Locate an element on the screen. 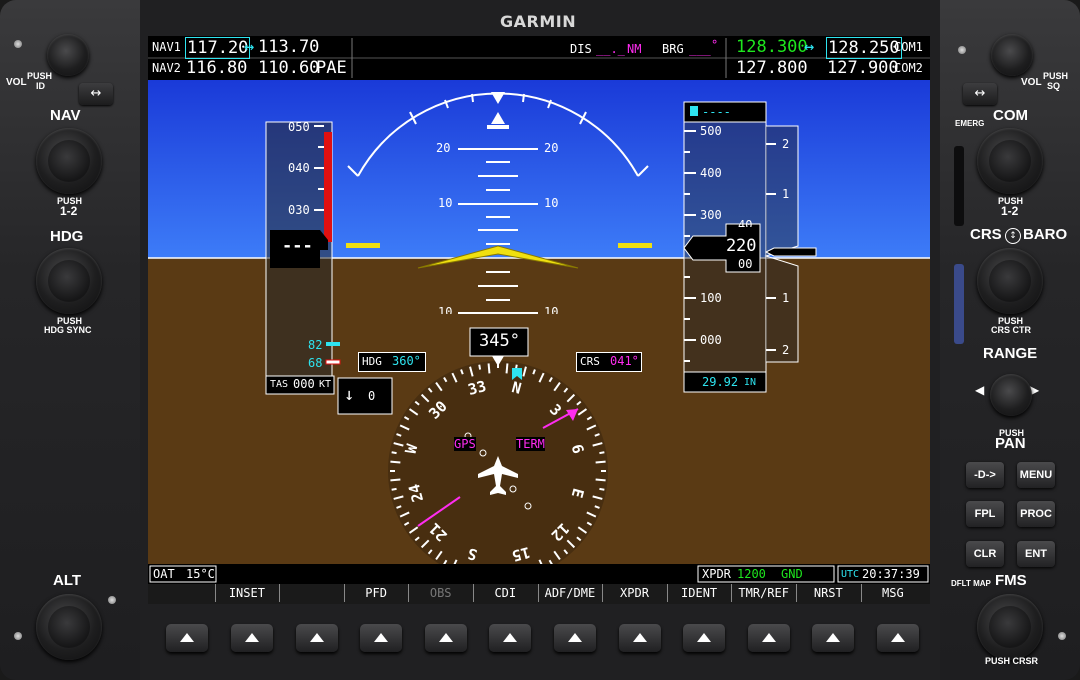 The height and width of the screenshot is (680, 1080). alt-tick-000: 000 is located at coordinates (711, 340).